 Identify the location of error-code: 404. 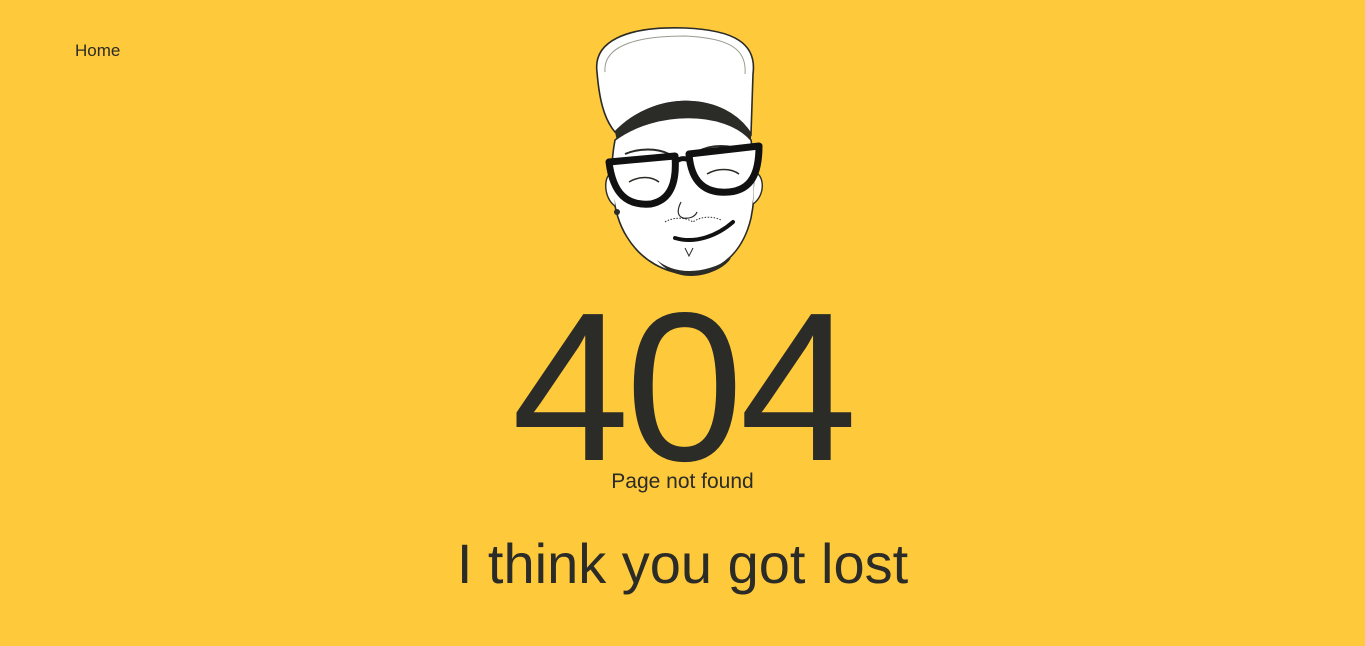
(684, 386).